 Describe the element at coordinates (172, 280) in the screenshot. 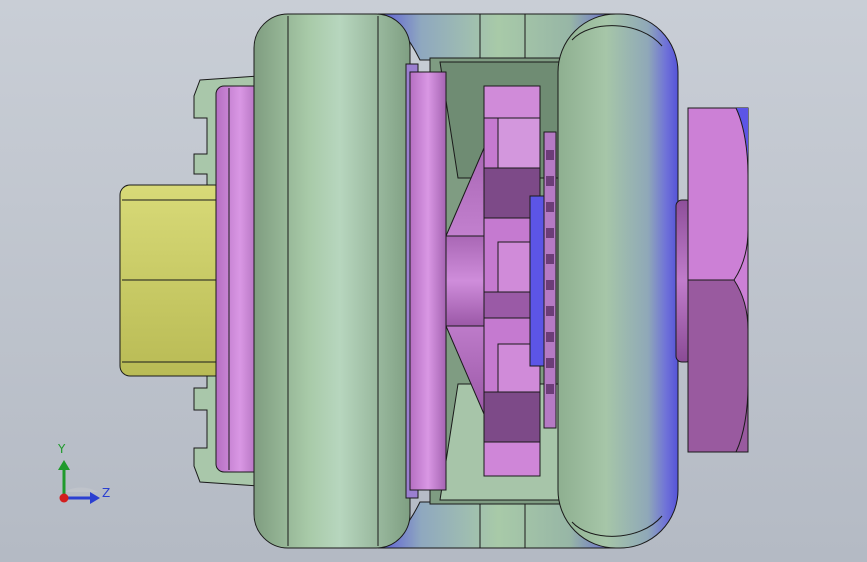

I see `yellow-cylinder` at that location.